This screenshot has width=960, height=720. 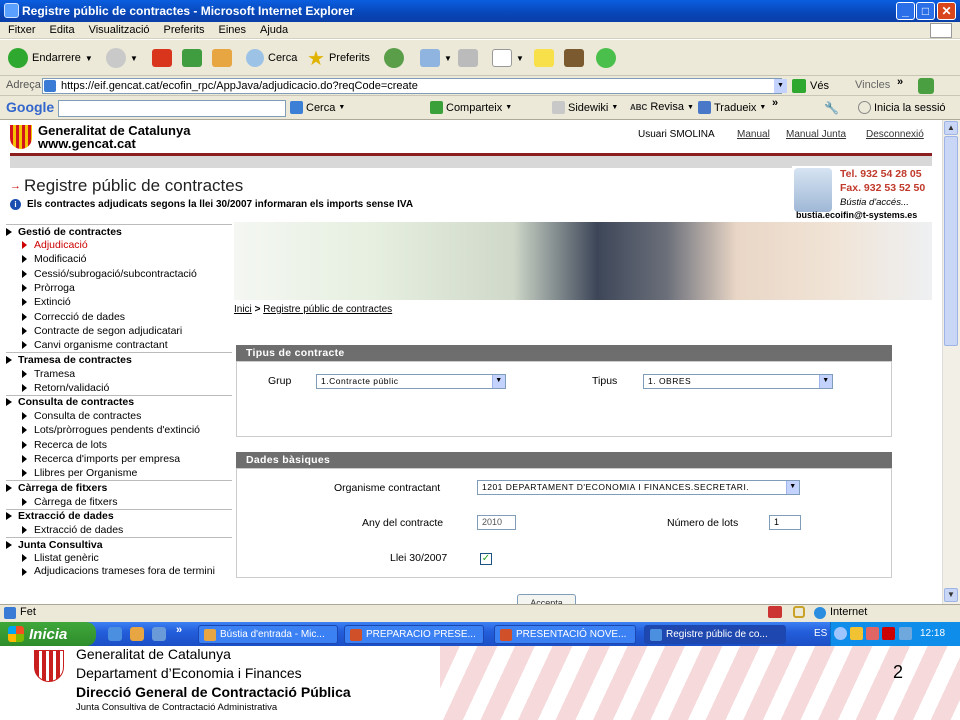 I want to click on tray-security-icon, so click(x=872, y=633).